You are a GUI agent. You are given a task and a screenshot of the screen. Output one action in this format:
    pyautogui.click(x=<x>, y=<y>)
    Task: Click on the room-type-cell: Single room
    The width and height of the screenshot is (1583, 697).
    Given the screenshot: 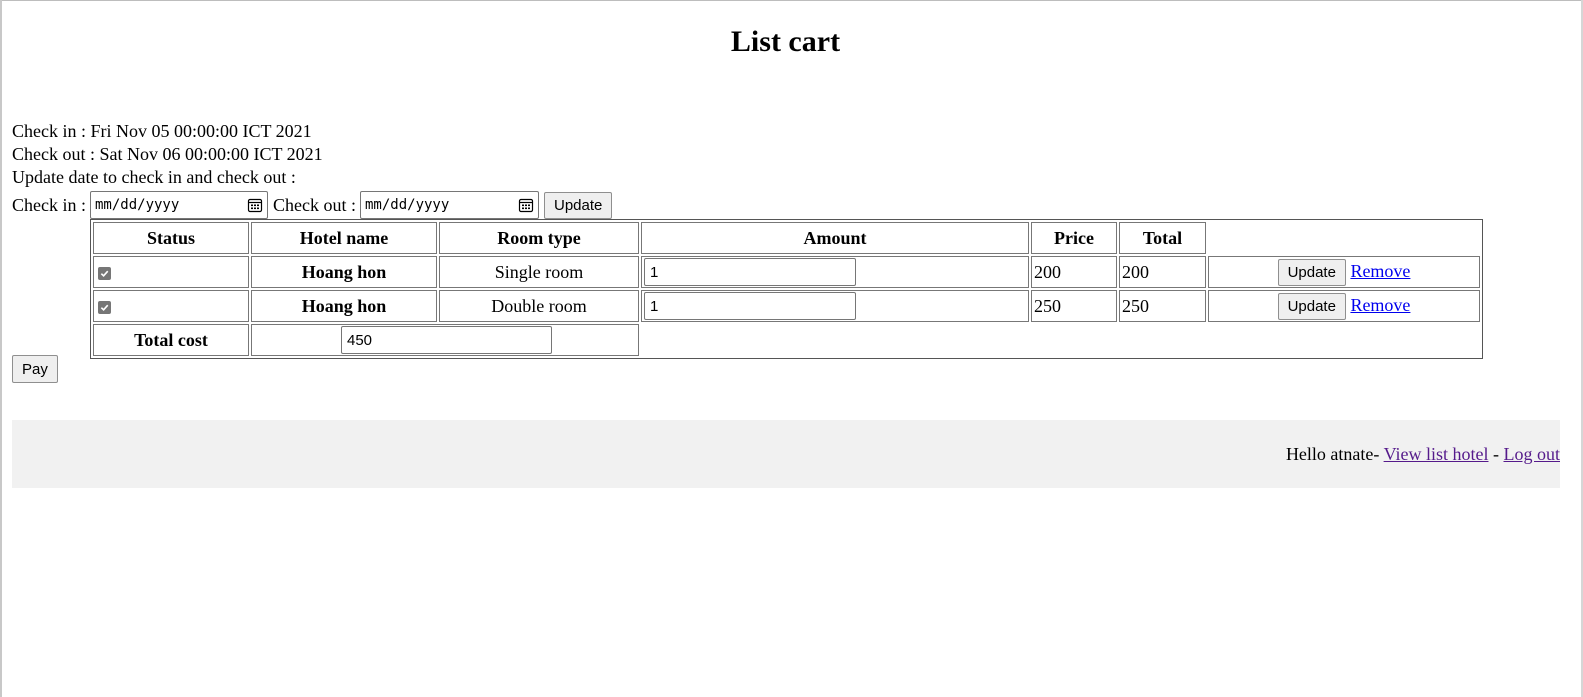 What is the action you would take?
    pyautogui.click(x=539, y=272)
    